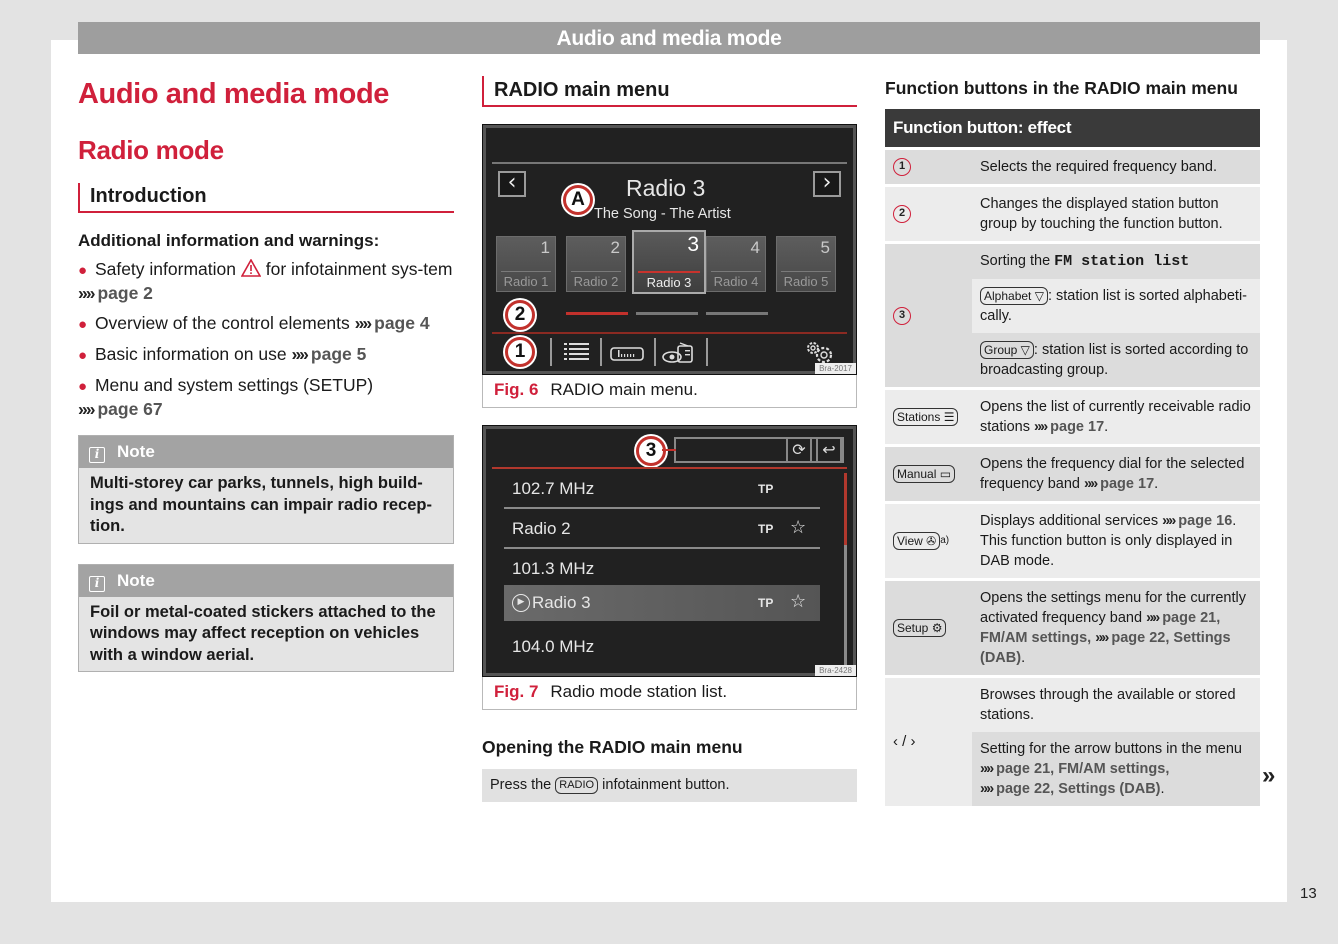 The width and height of the screenshot is (1338, 944). I want to click on favorite-star-icon: ☆, so click(798, 601).